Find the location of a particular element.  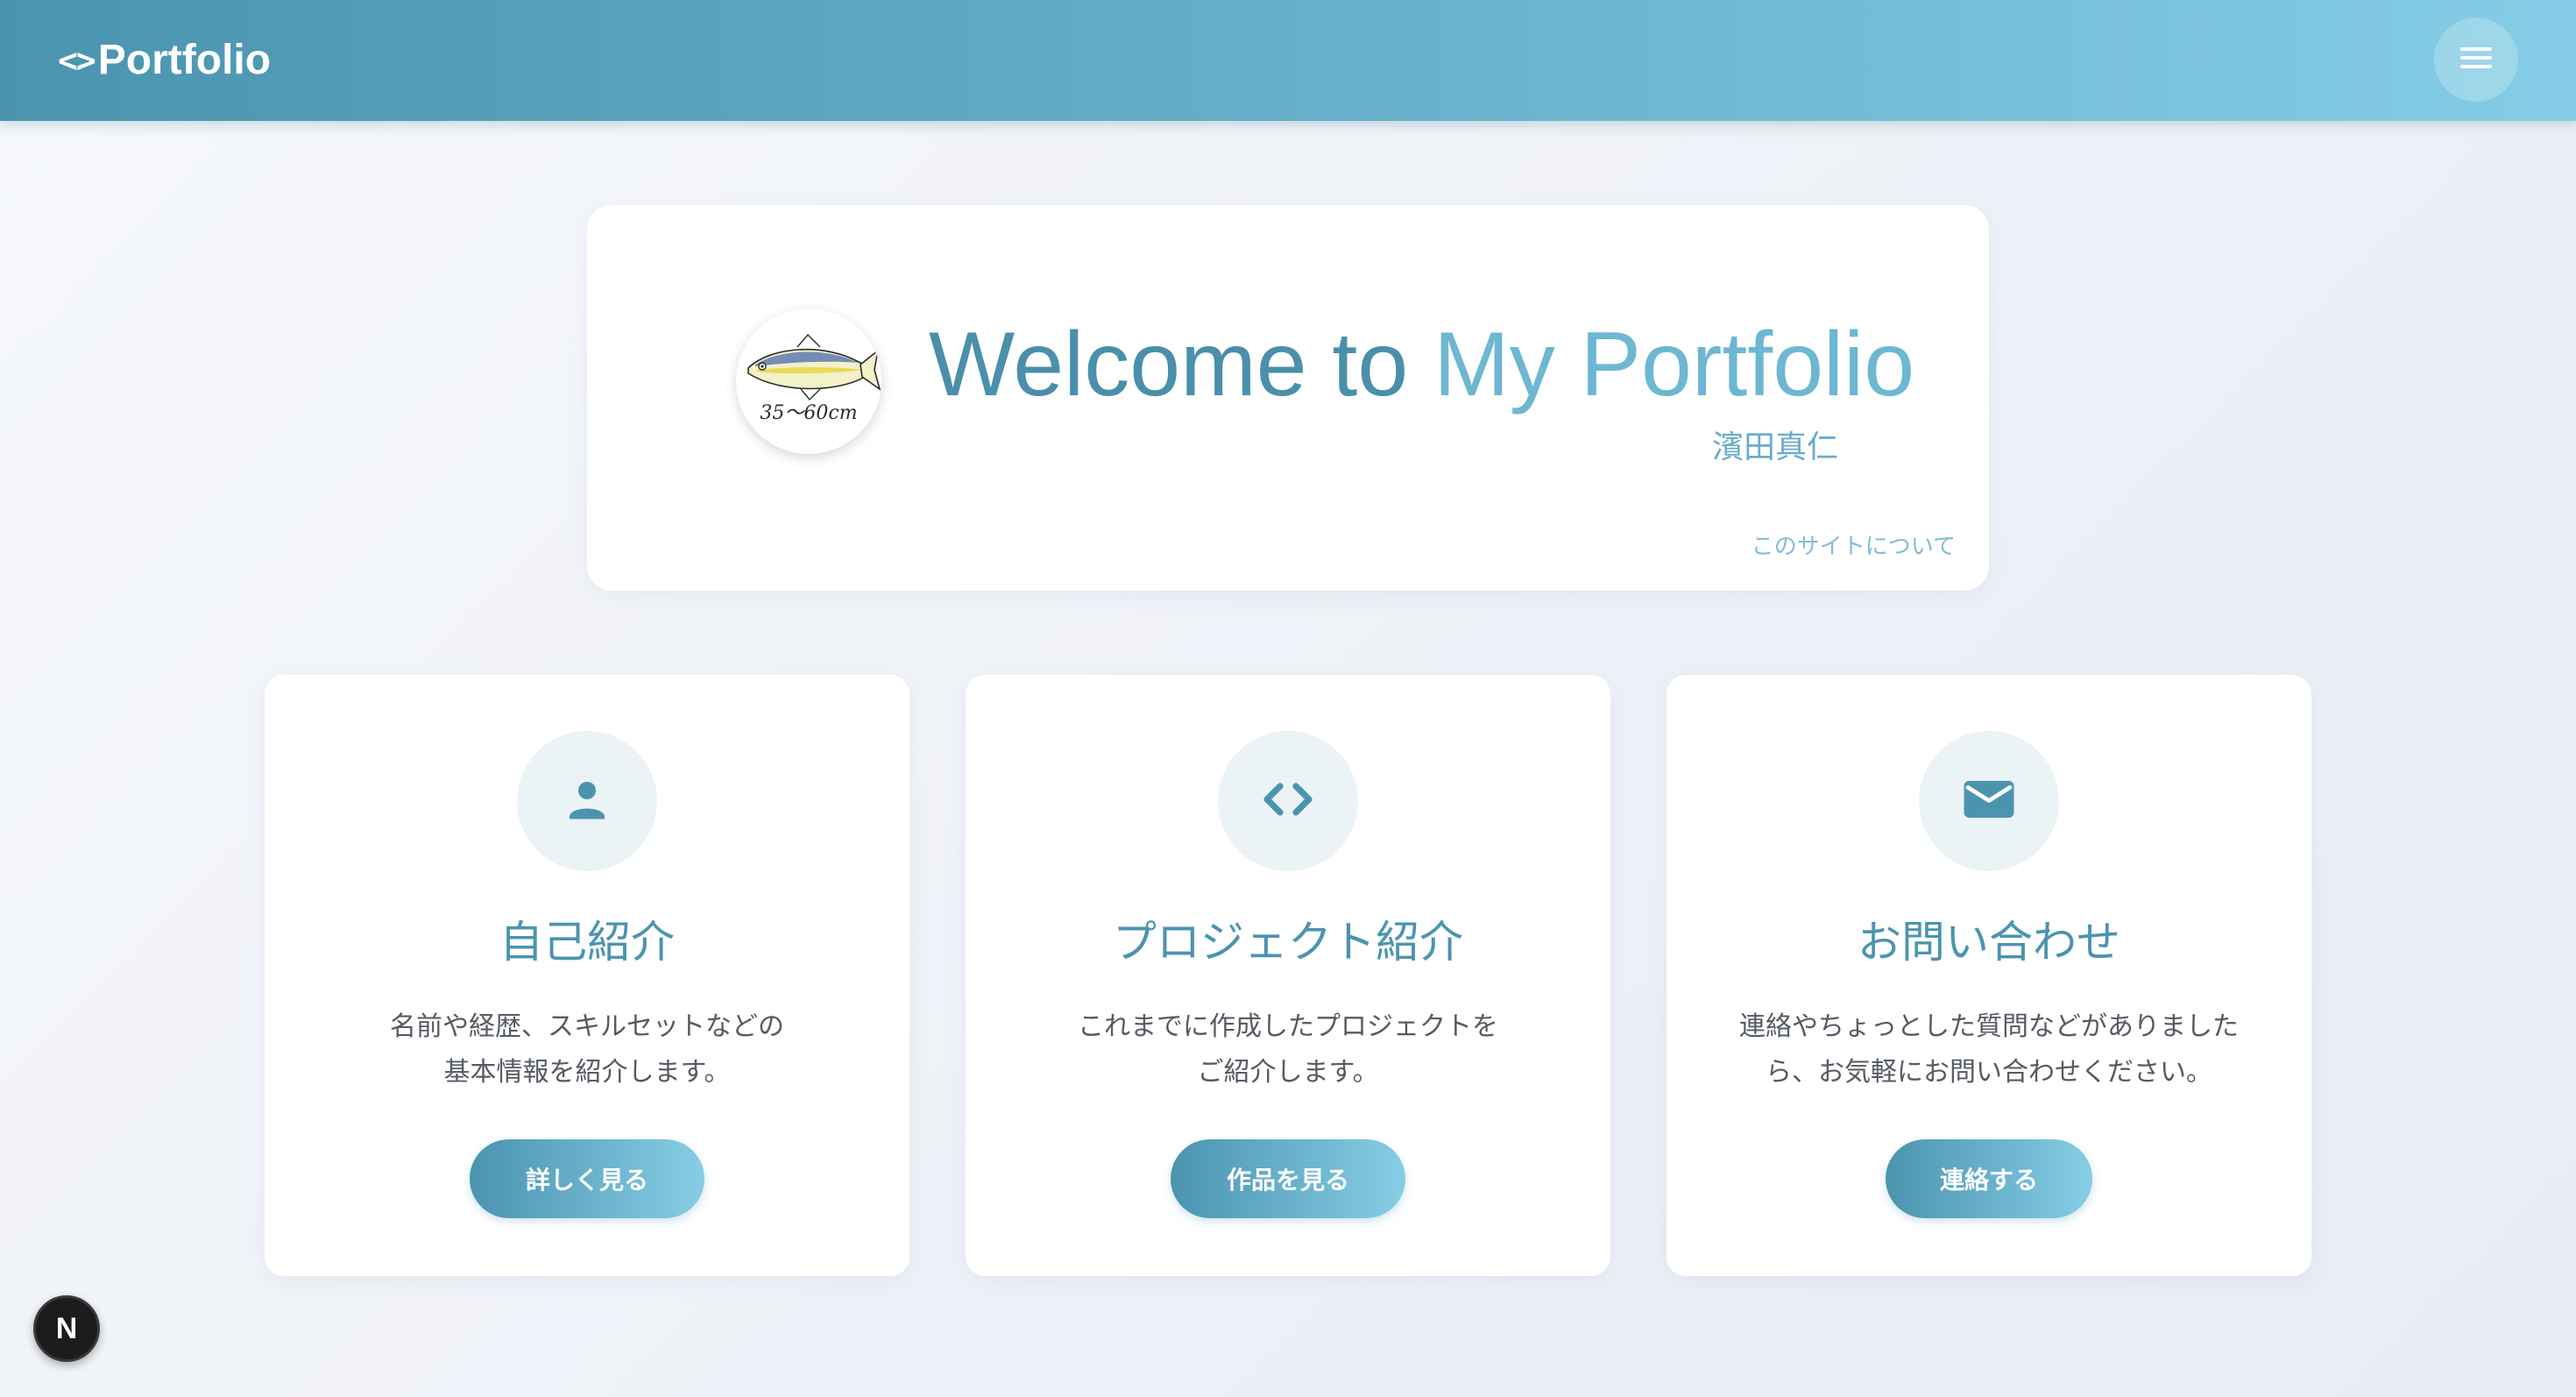

nextjs-dev-badge: N is located at coordinates (66, 1328).